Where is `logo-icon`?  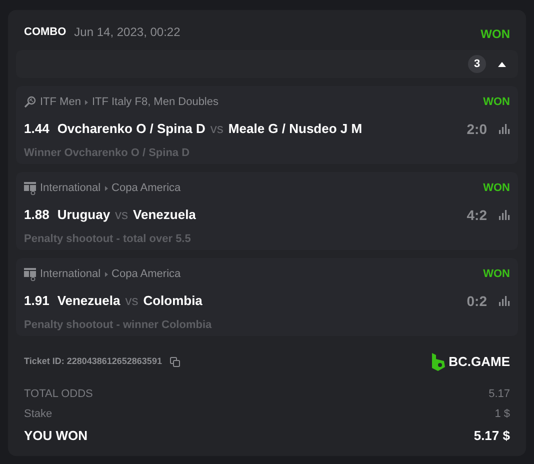 logo-icon is located at coordinates (438, 362).